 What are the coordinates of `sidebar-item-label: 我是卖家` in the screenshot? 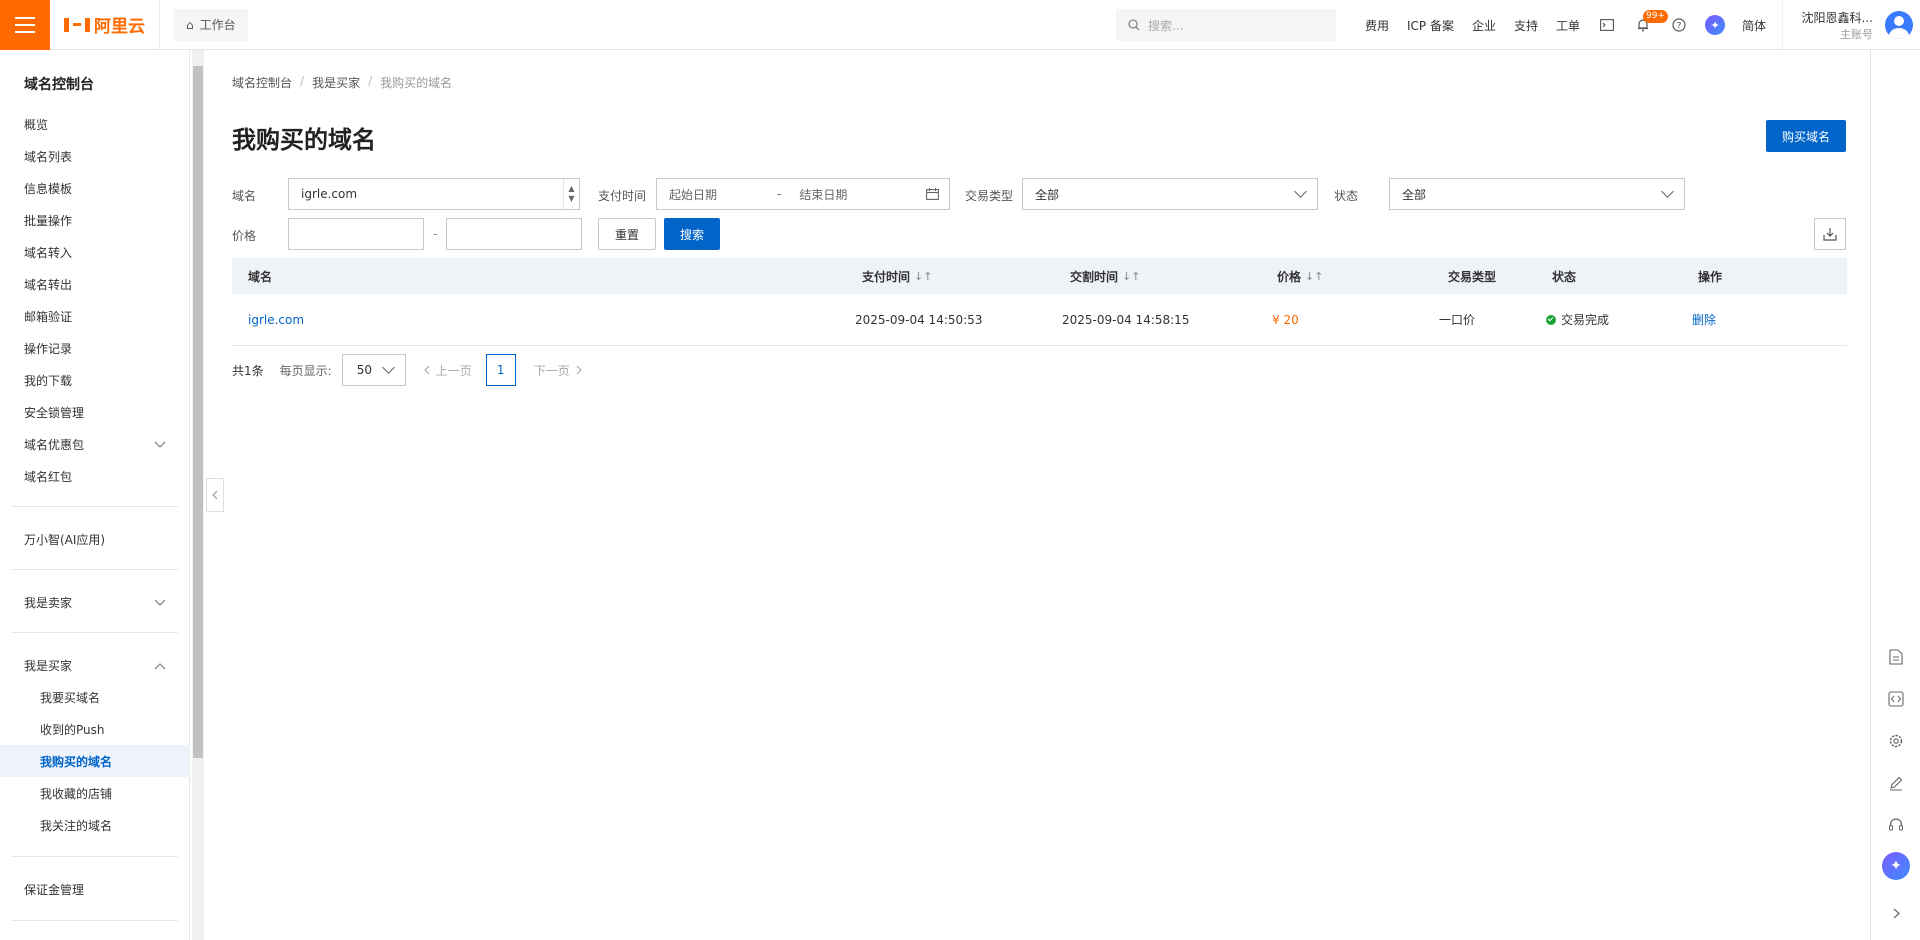 It's located at (48, 603).